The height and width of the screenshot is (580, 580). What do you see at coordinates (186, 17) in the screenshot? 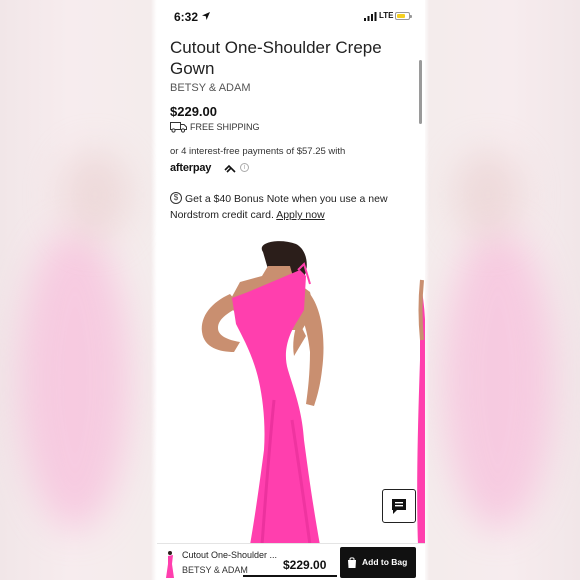
I see `status-time: 6:32` at bounding box center [186, 17].